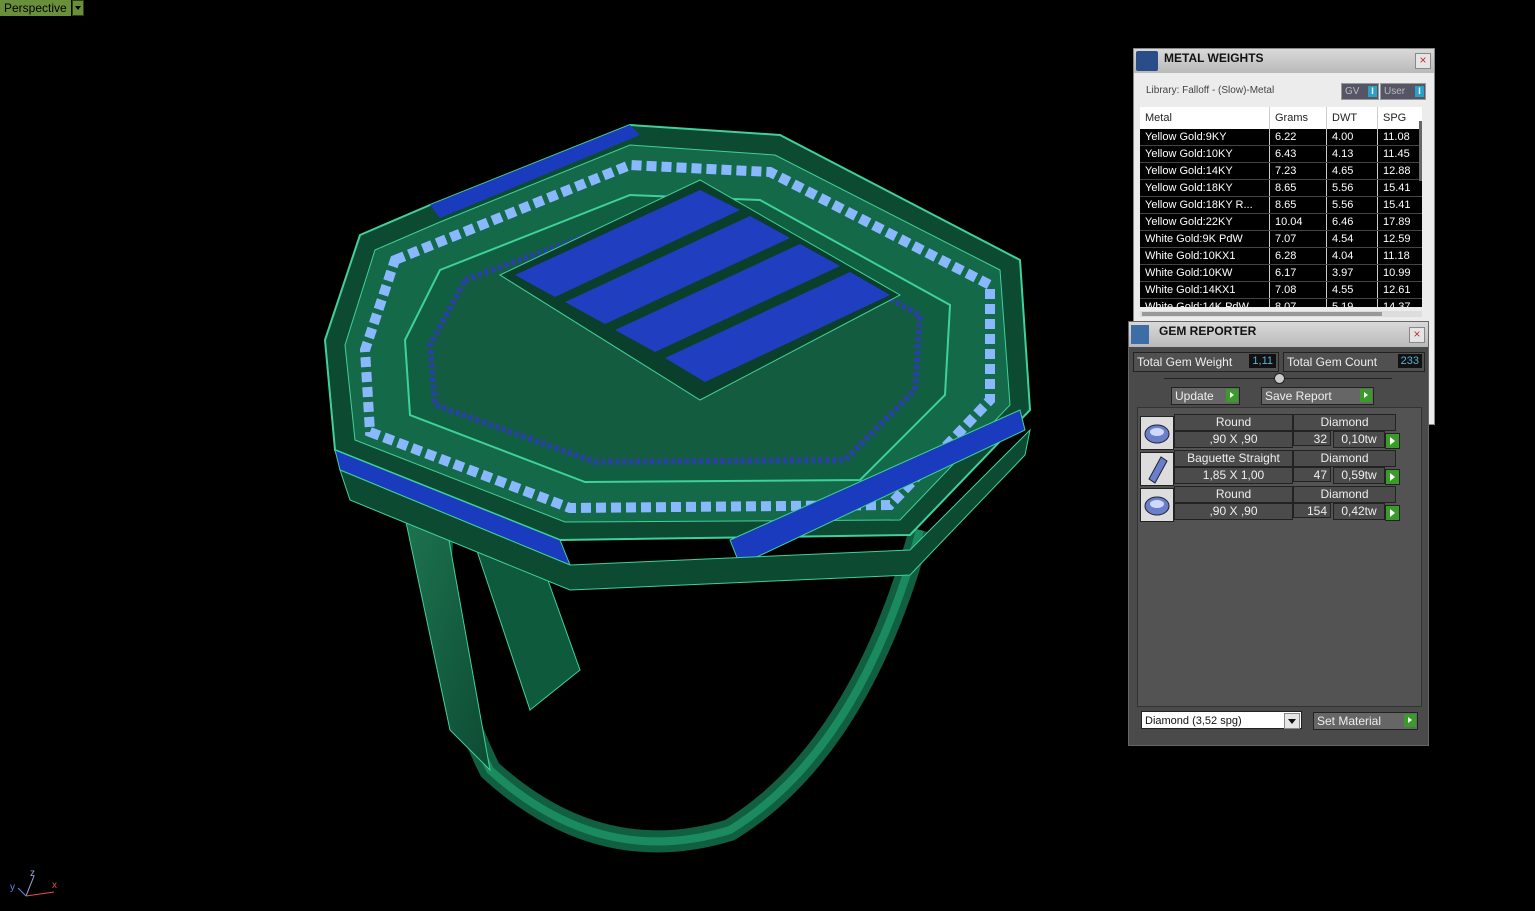 This screenshot has height=911, width=1535. Describe the element at coordinates (1284, 61) in the screenshot. I see `metal-weights-titlebar: METAL WEIGHTS ×` at that location.